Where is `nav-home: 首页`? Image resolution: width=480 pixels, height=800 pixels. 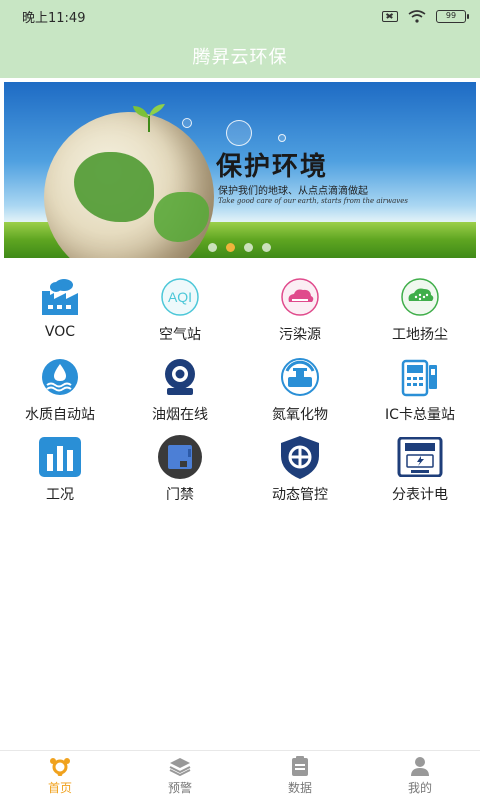 nav-home: 首页 is located at coordinates (60, 775).